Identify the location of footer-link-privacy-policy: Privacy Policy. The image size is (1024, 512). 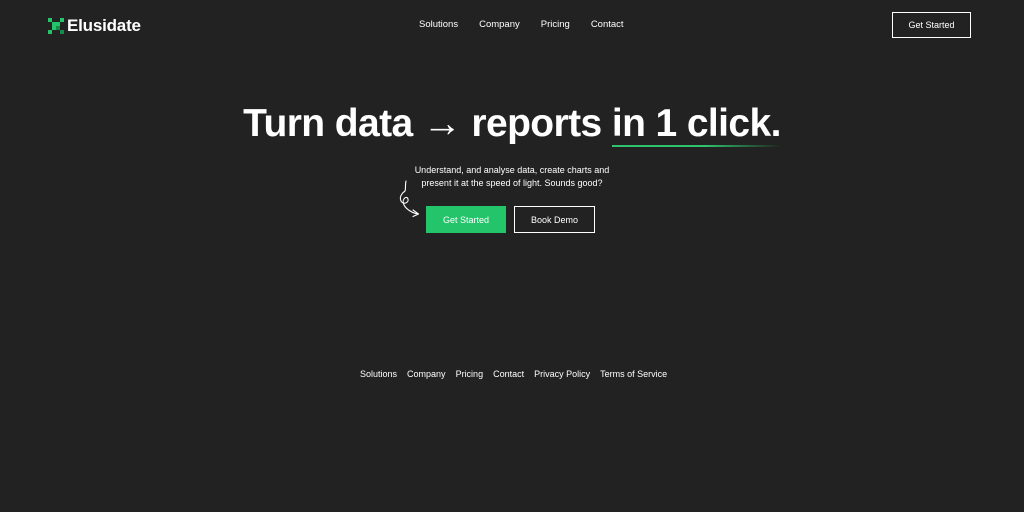
(562, 374).